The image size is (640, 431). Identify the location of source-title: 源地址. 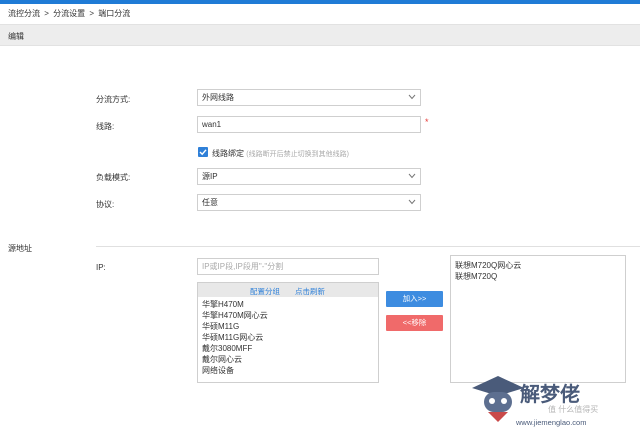
(20, 248).